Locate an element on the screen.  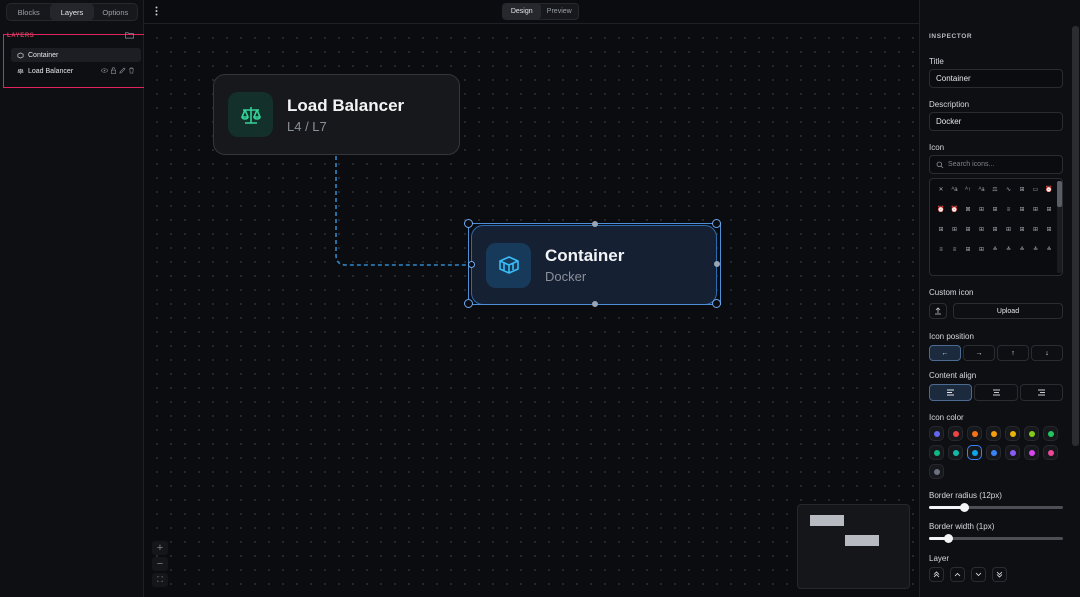
title-input: Container is located at coordinates (996, 78).